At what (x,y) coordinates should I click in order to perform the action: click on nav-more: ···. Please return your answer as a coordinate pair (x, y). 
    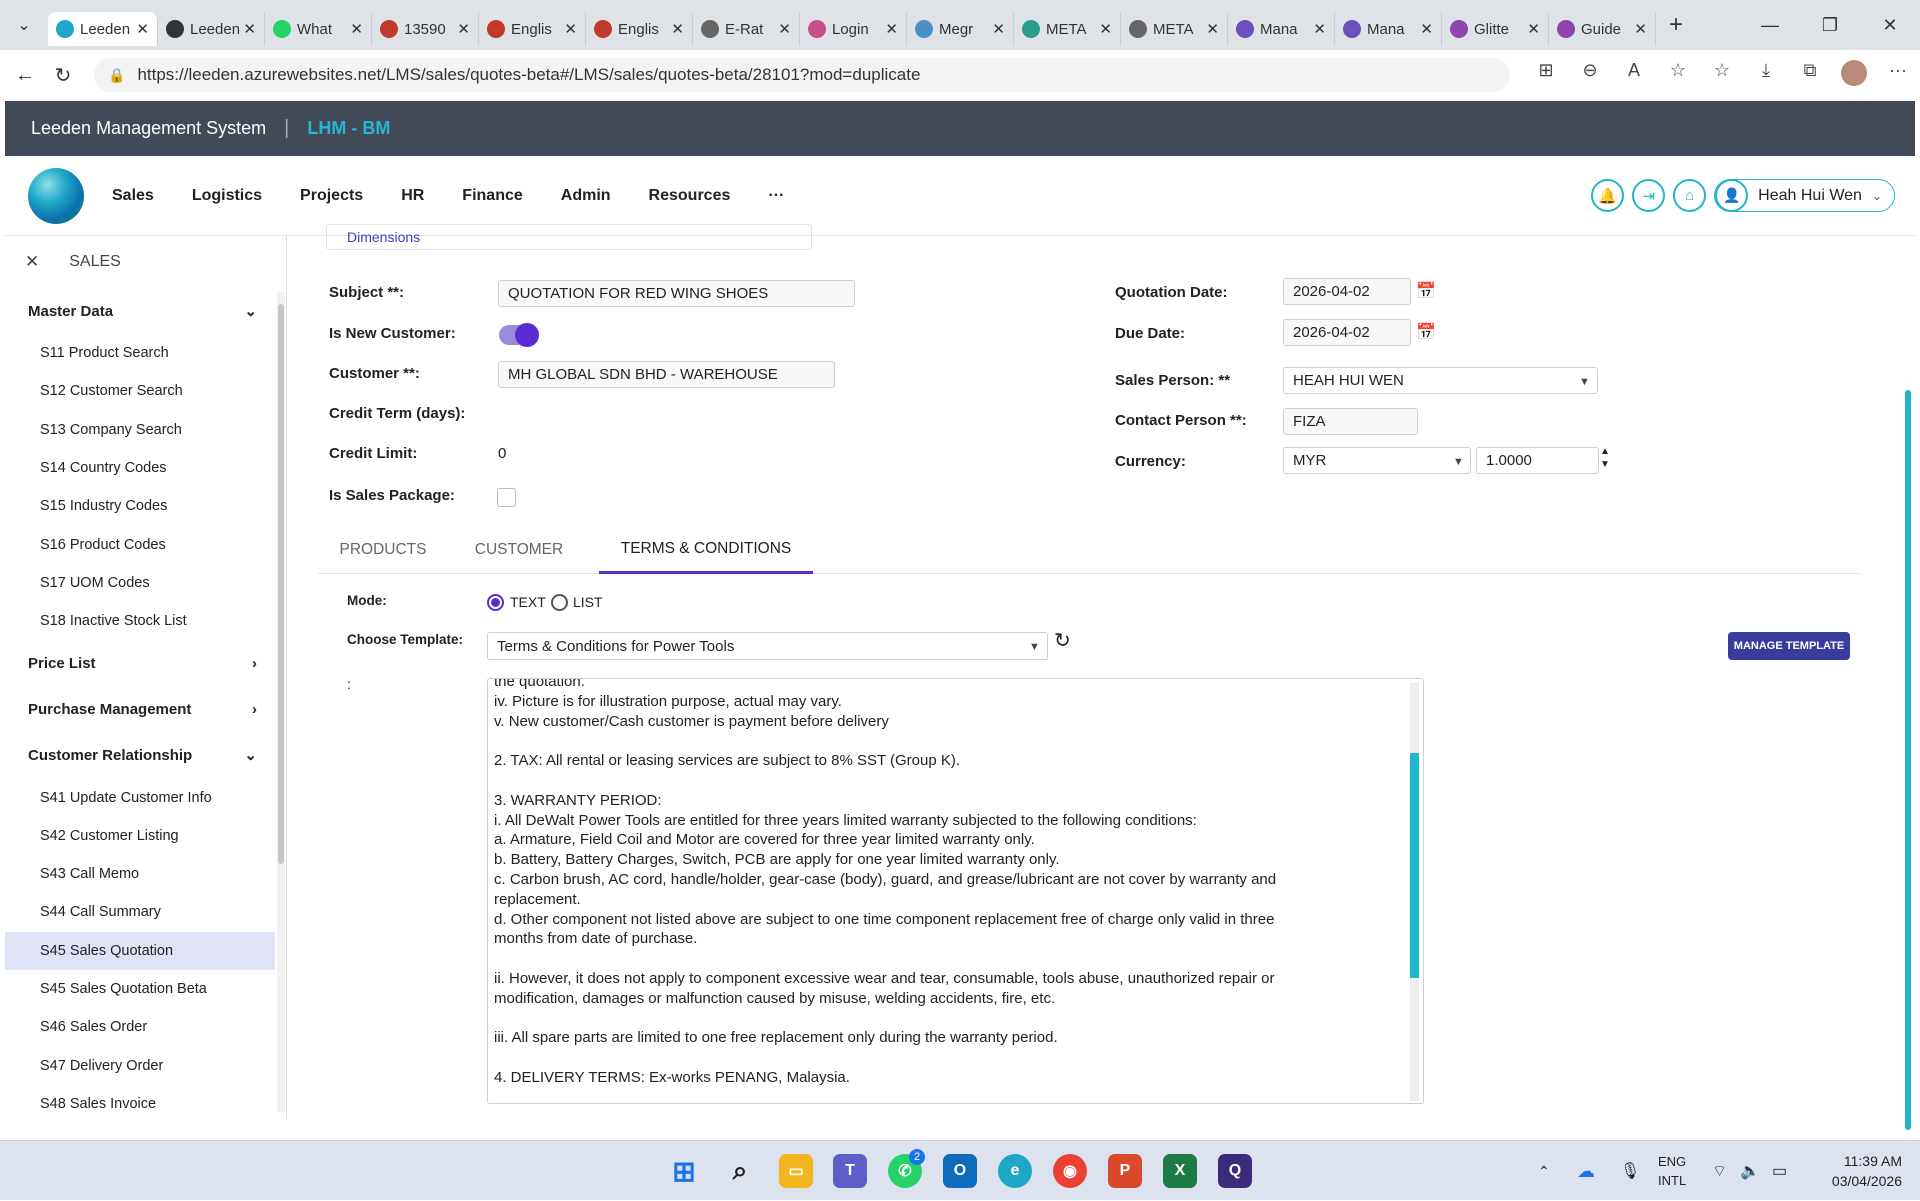
    Looking at the image, I should click on (776, 196).